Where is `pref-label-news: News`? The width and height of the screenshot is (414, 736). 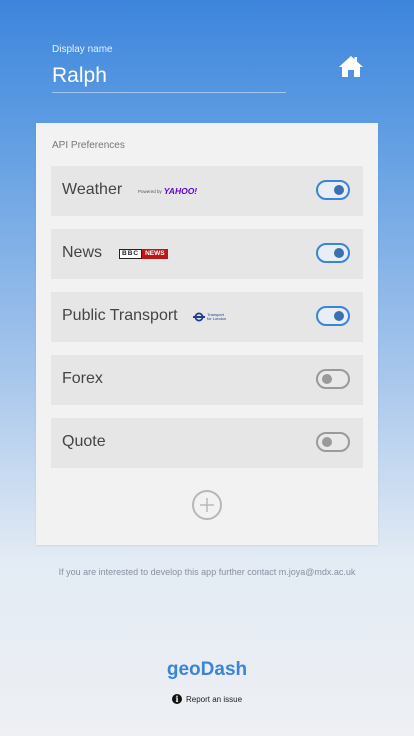 pref-label-news: News is located at coordinates (82, 252).